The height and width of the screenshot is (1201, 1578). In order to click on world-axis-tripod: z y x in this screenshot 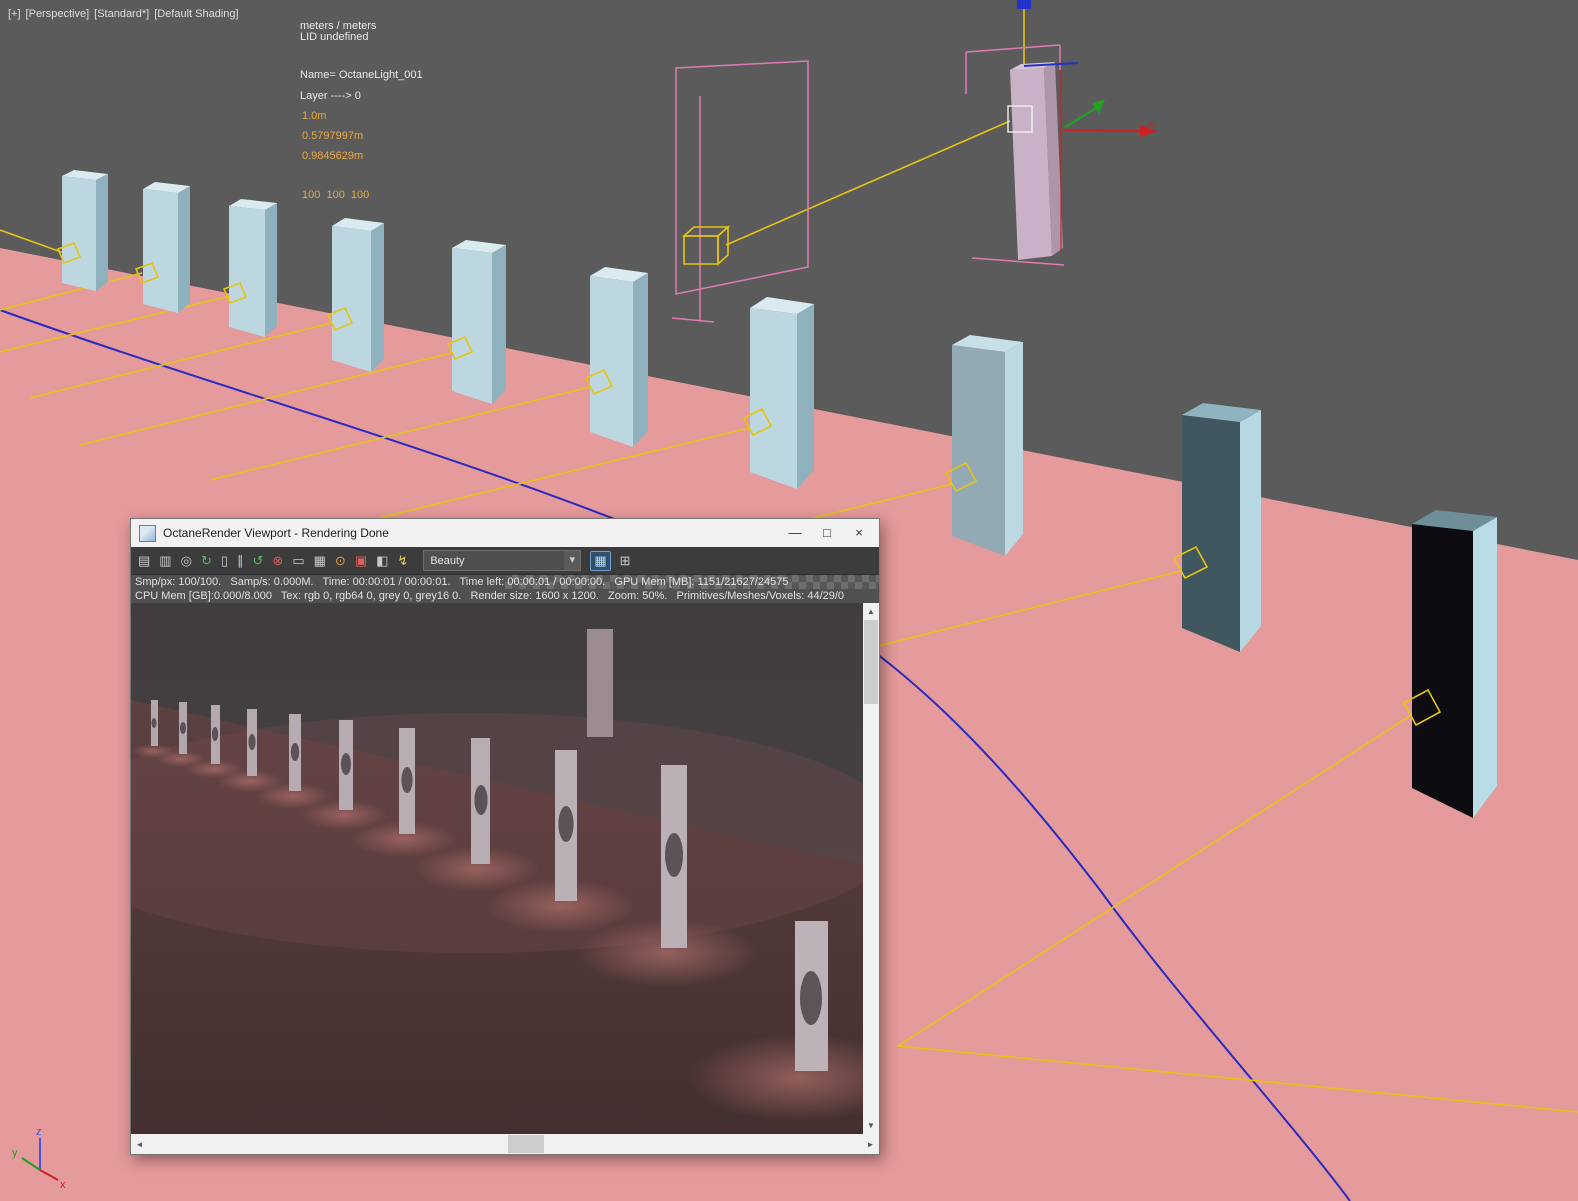, I will do `click(39, 1158)`.